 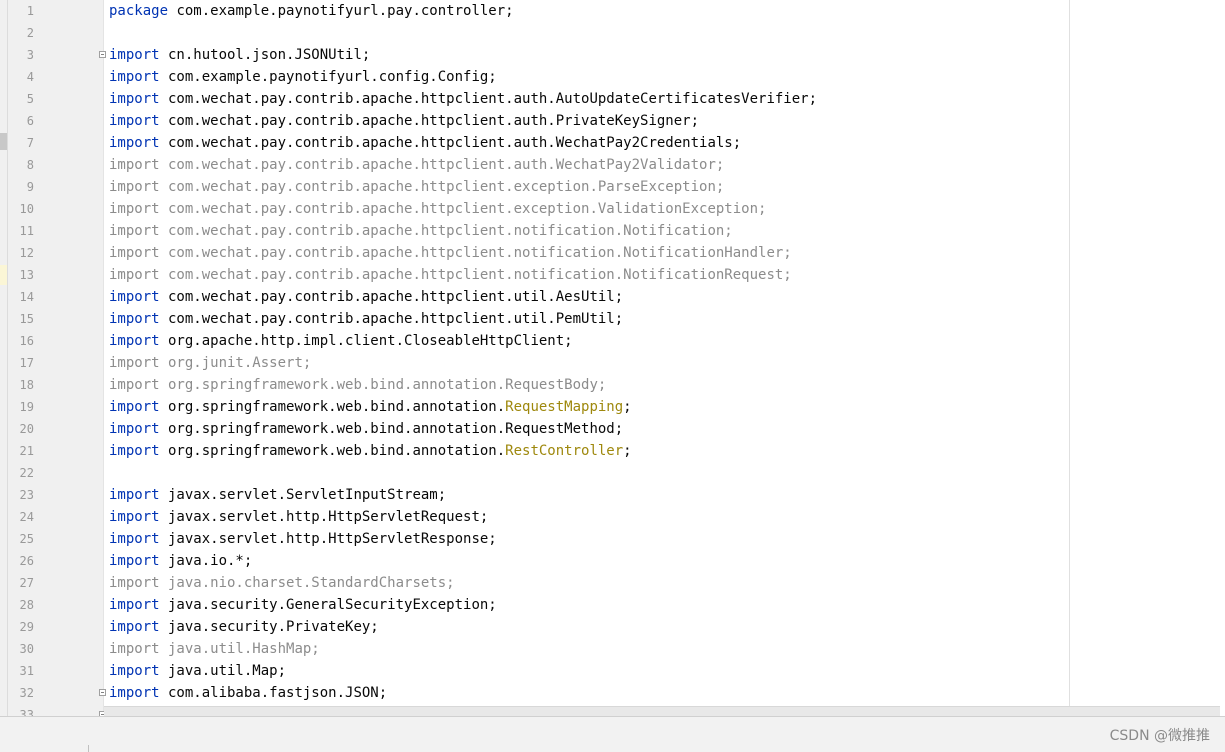 I want to click on code-line: 30 import java.util.HashMap;, so click(x=612, y=649).